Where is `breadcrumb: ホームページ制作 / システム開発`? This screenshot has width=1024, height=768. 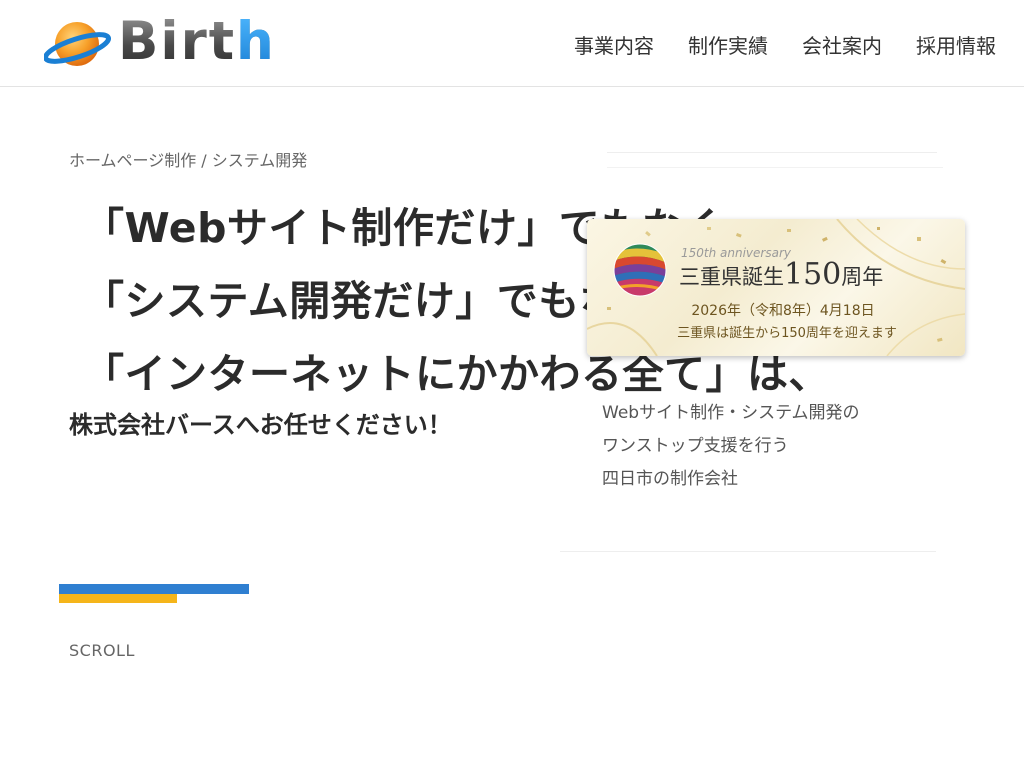 breadcrumb: ホームページ制作 / システム開発 is located at coordinates (188, 160).